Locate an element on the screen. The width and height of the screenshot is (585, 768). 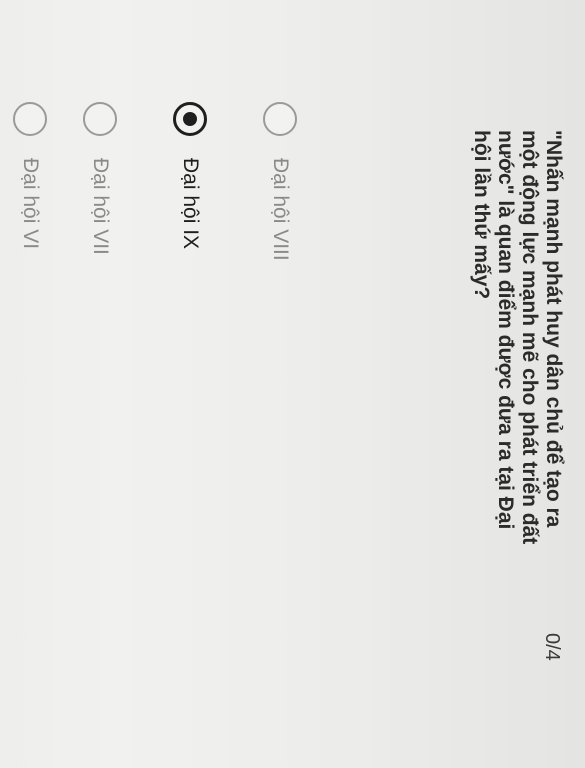
score-badge: 0/4 is located at coordinates (552, 647).